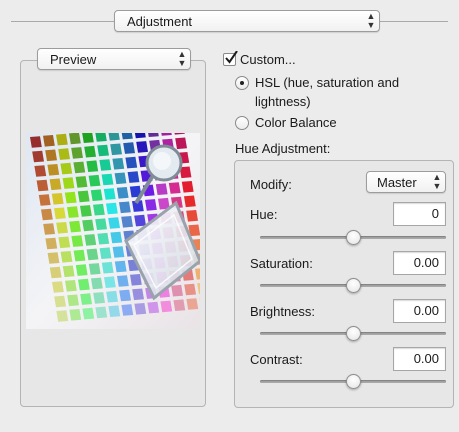 The image size is (459, 432). Describe the element at coordinates (283, 101) in the screenshot. I see `hsl-radio-label-line2: lightness)` at that location.